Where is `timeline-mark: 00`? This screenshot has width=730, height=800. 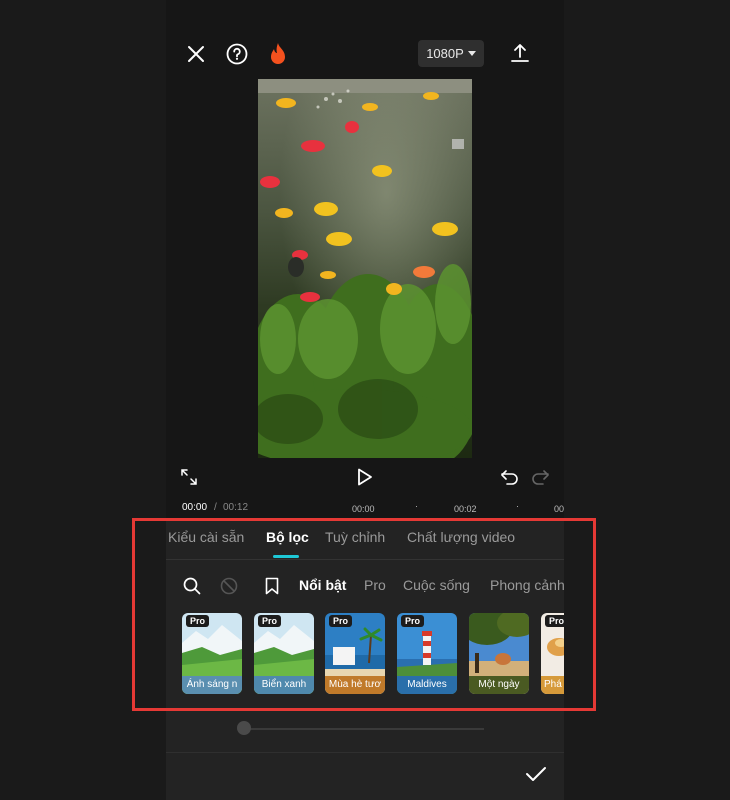
timeline-mark: 00 is located at coordinates (559, 509).